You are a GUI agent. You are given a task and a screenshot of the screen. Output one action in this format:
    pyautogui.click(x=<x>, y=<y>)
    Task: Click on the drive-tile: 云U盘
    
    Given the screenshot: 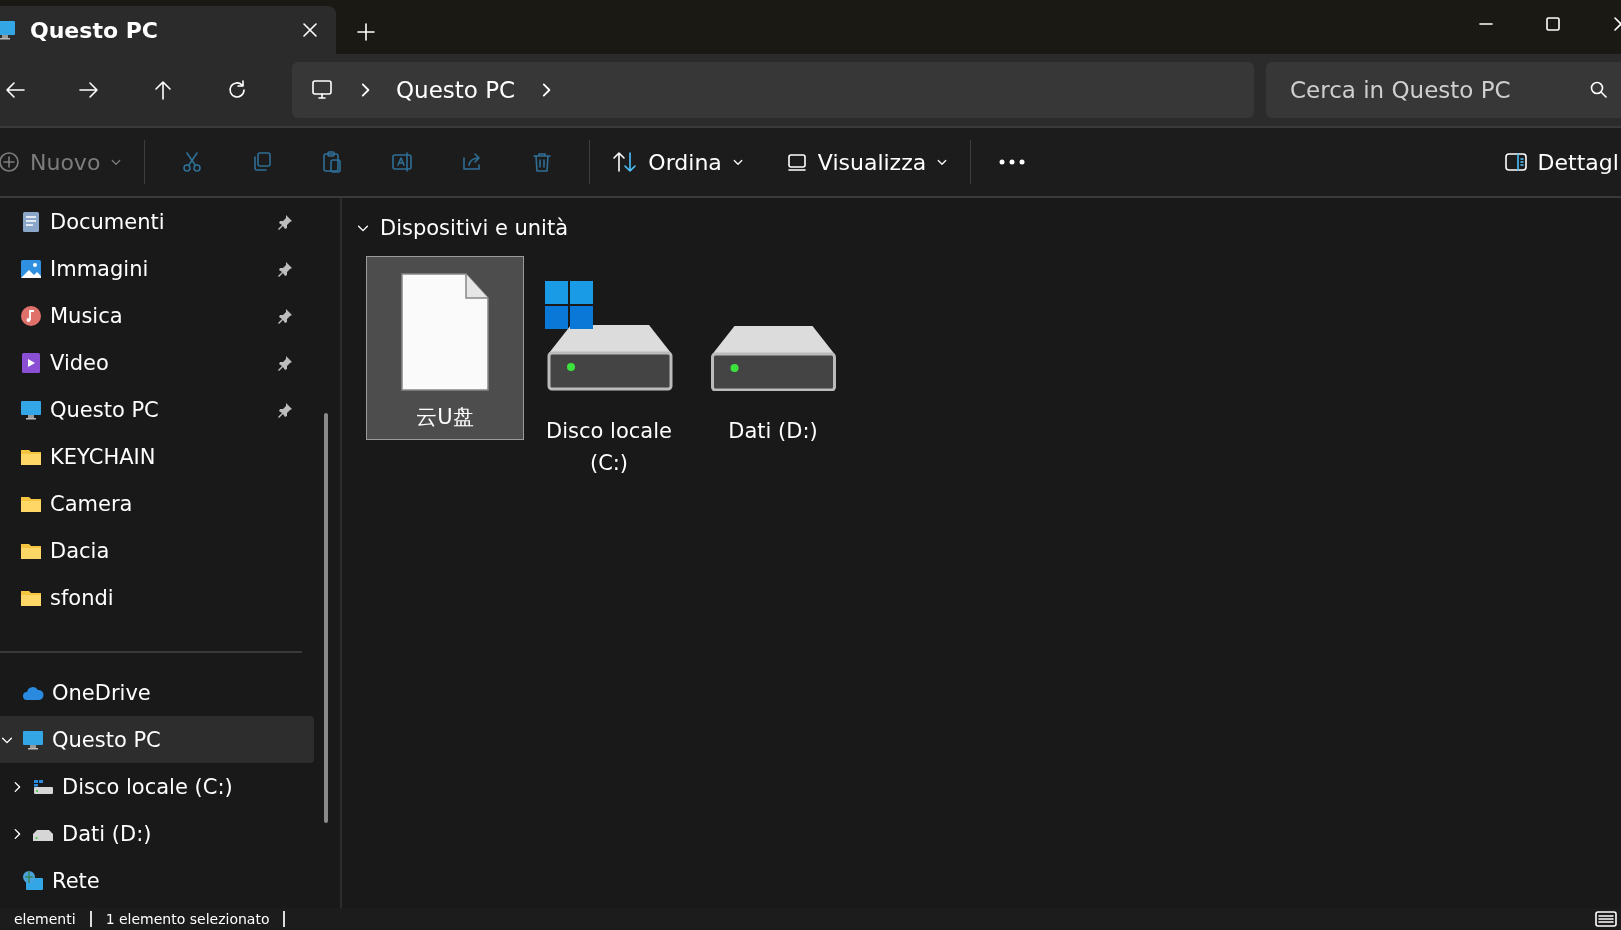 What is the action you would take?
    pyautogui.click(x=445, y=348)
    